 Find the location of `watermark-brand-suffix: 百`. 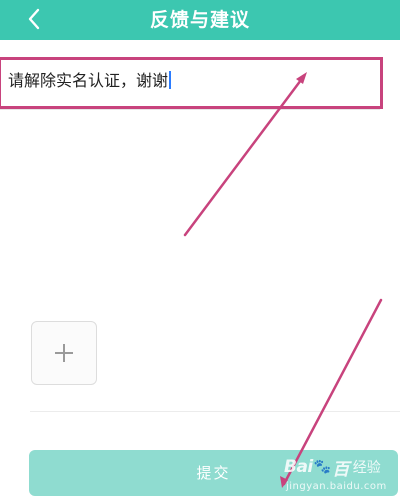

watermark-brand-suffix: 百 is located at coordinates (340, 469).